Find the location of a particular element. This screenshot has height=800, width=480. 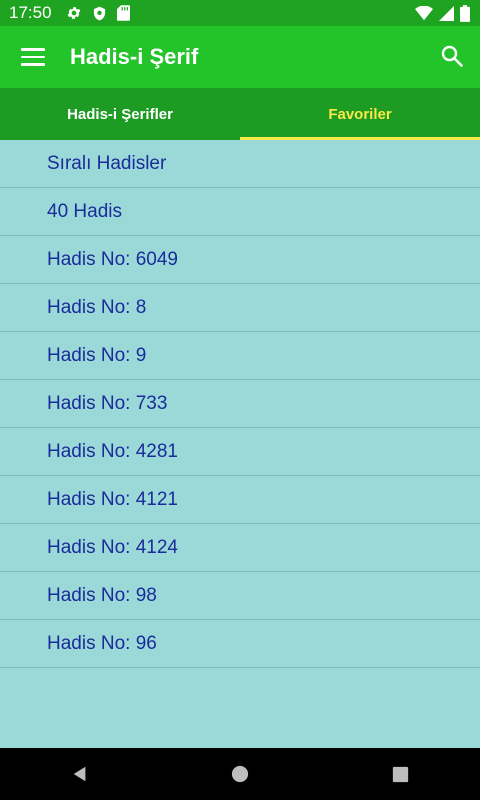

tab-bar: Hadis-i Şerifler Favoriler is located at coordinates (240, 114).